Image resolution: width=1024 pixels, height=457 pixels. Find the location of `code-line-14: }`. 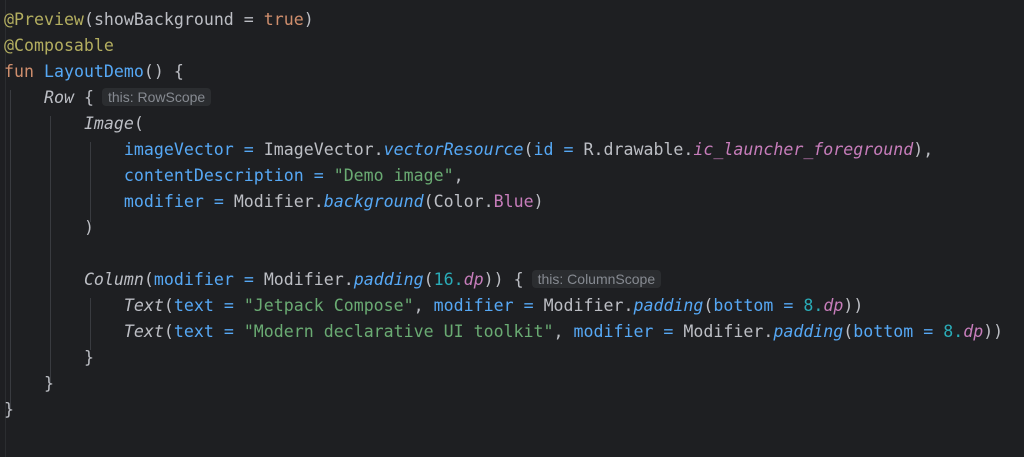

code-line-14: } is located at coordinates (49, 358).